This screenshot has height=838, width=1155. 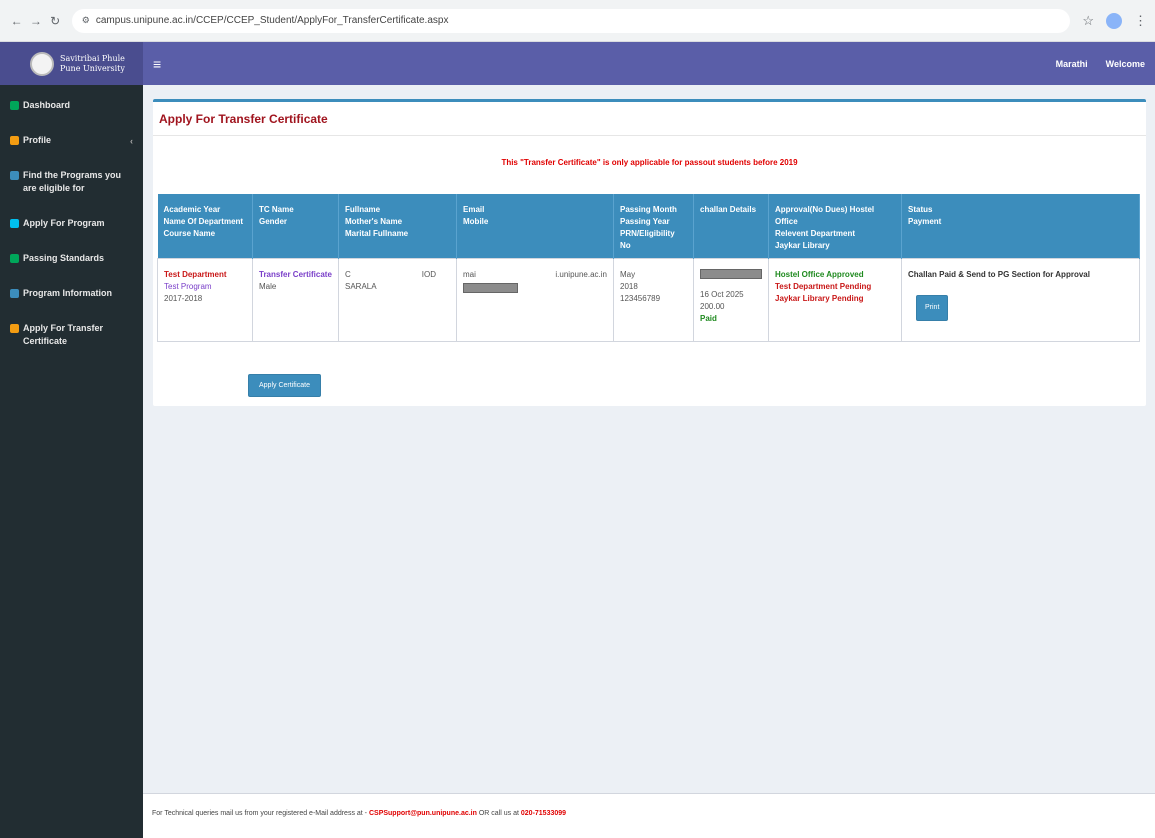 I want to click on sidebar-item-label: Passing Standards, so click(x=64, y=258).